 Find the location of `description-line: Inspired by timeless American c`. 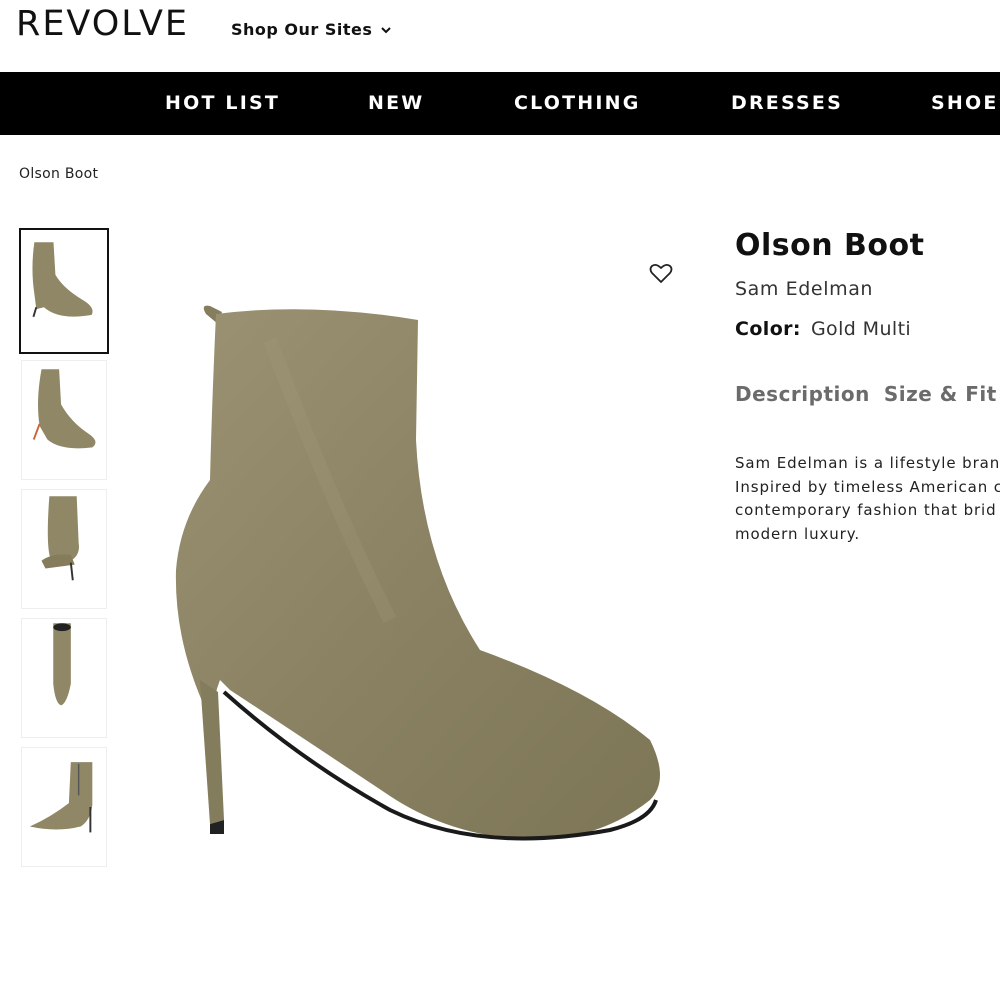

description-line: Inspired by timeless American c is located at coordinates (867, 486).